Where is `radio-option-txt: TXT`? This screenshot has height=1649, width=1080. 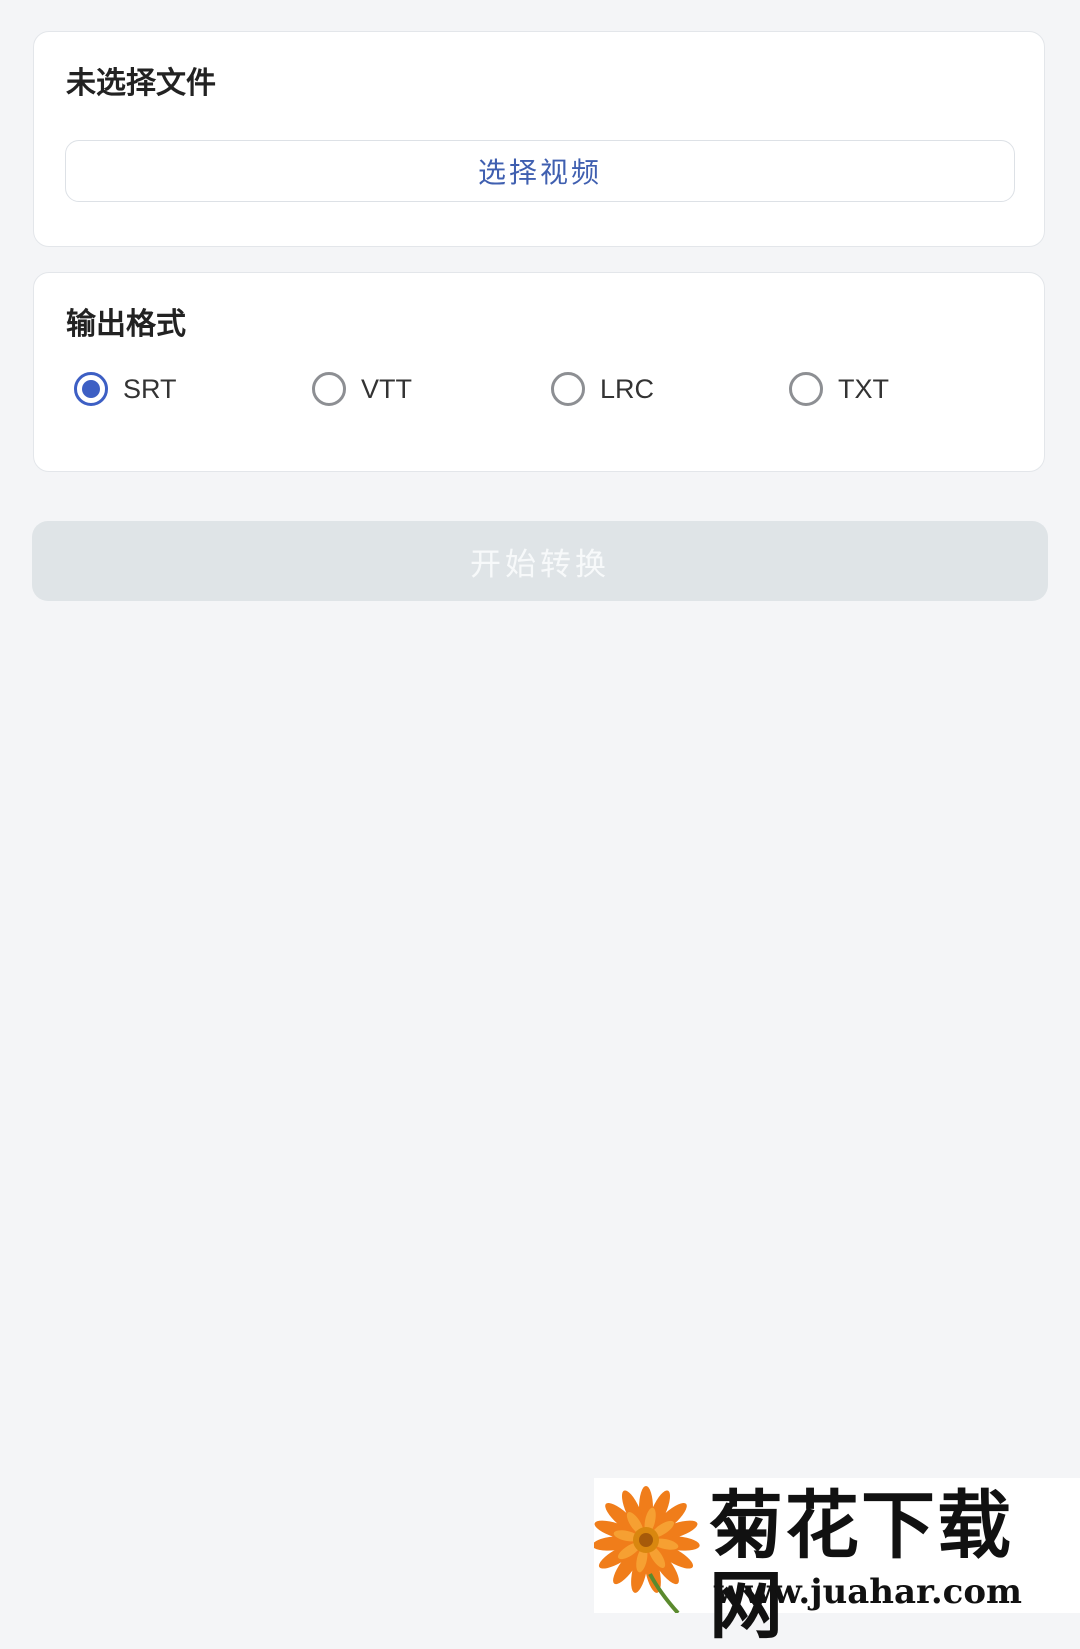
radio-option-txt: TXT is located at coordinates (839, 389).